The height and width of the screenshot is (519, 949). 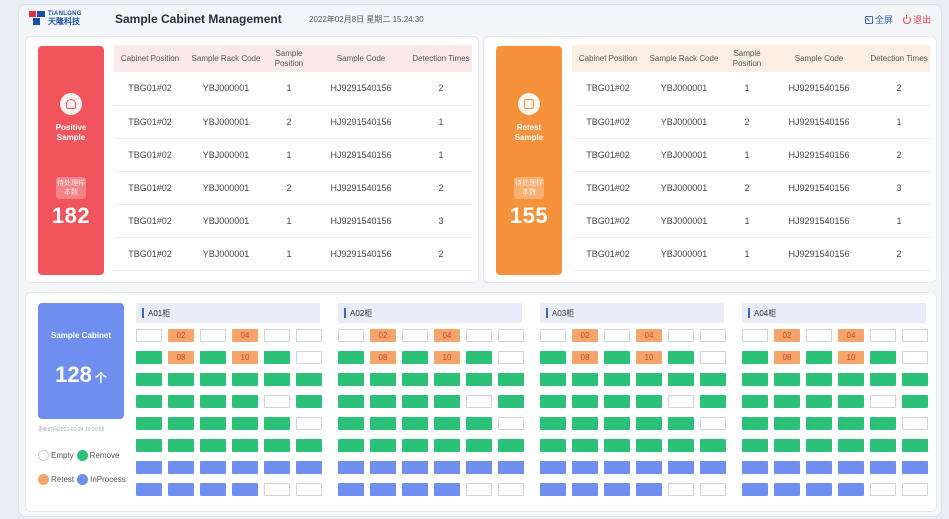 What do you see at coordinates (851, 335) in the screenshot?
I see `cabinet-slot: 04` at bounding box center [851, 335].